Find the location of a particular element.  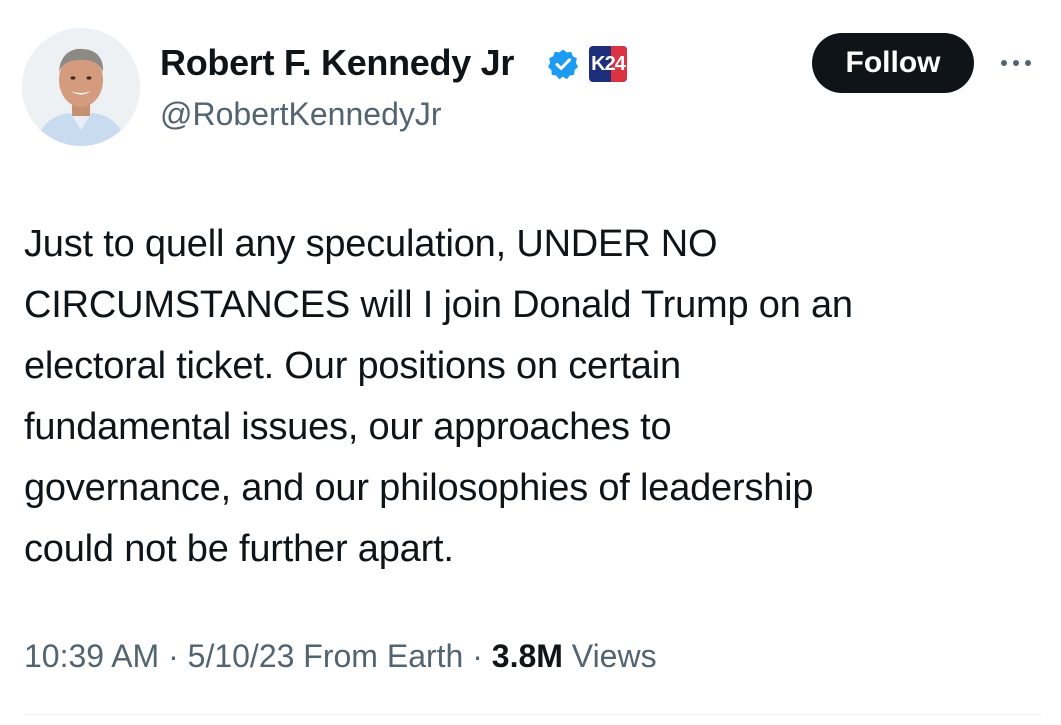

avatar-photo is located at coordinates (81, 87).